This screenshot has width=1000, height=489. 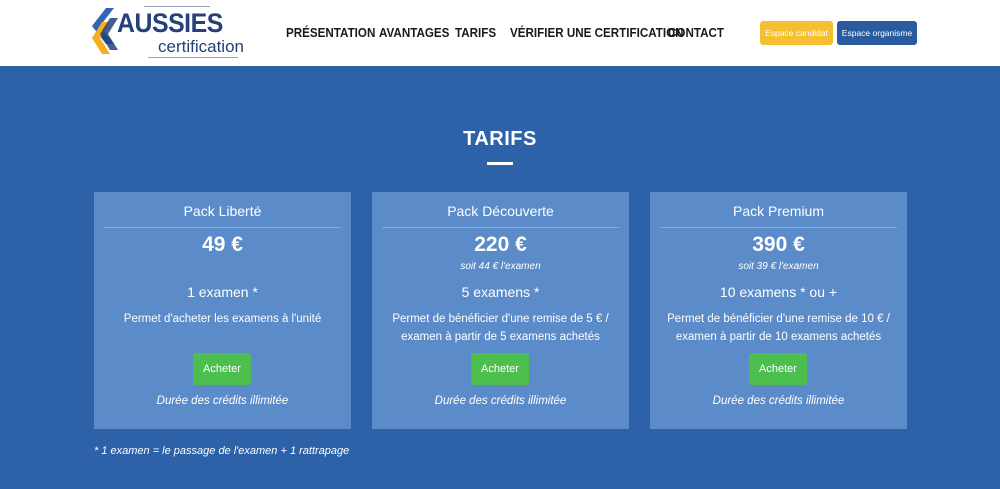 What do you see at coordinates (778, 244) in the screenshot?
I see `card-price: 390 €` at bounding box center [778, 244].